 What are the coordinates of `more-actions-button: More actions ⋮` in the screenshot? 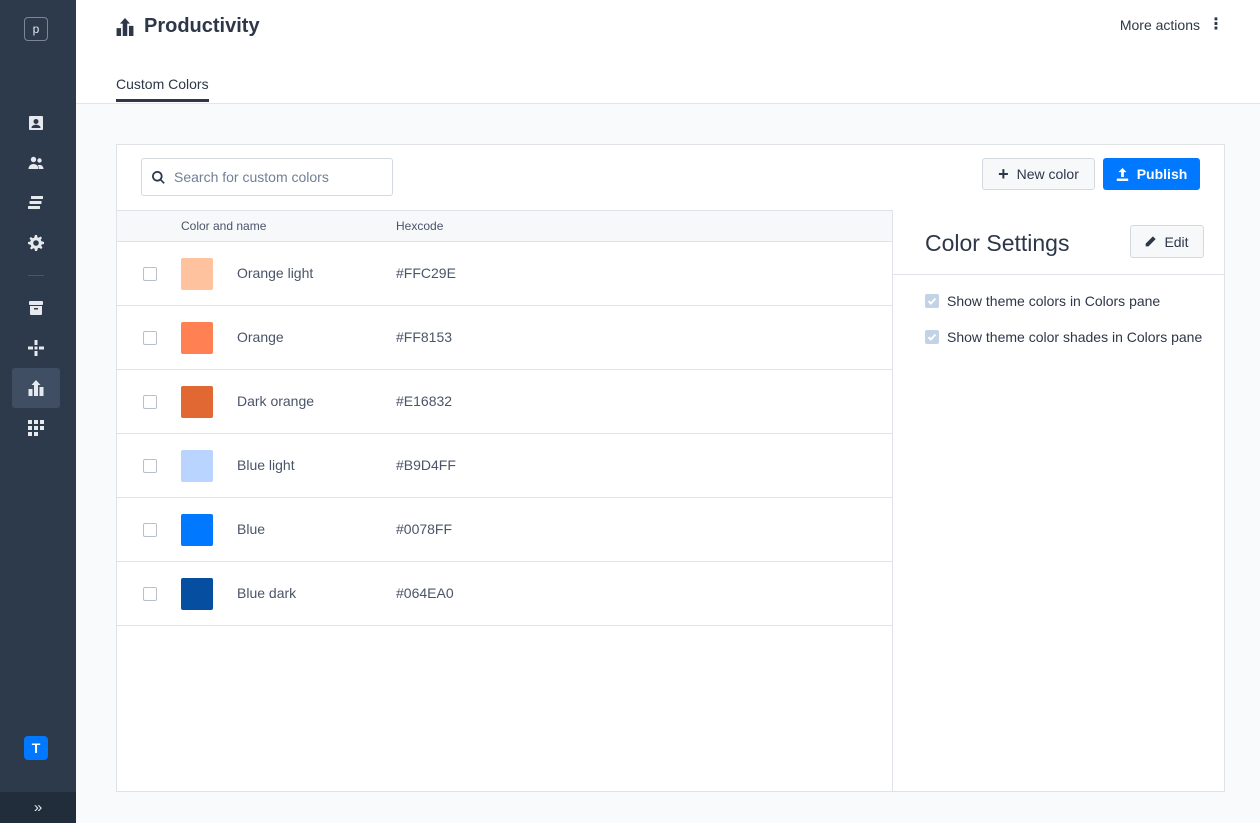 It's located at (1171, 25).